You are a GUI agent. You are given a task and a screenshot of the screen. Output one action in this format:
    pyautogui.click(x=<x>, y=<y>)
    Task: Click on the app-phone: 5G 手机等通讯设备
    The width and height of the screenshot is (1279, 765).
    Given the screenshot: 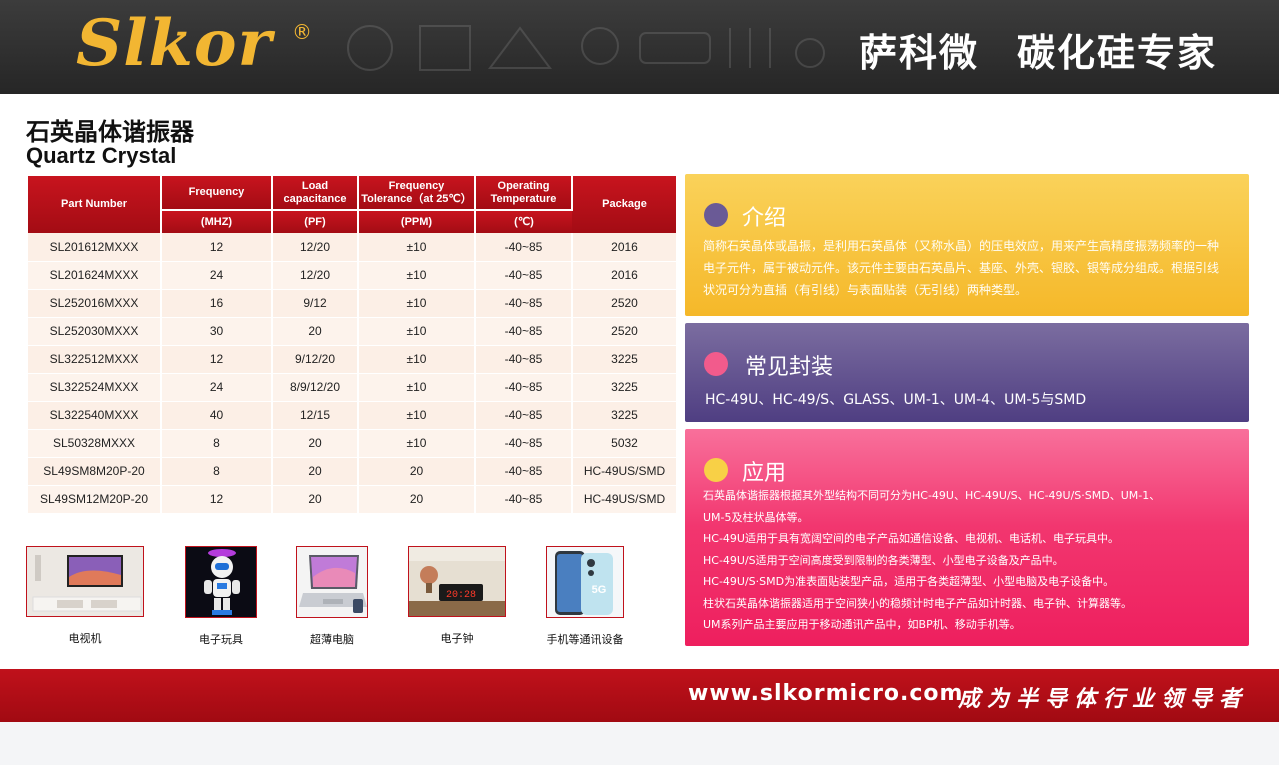 What is the action you would take?
    pyautogui.click(x=585, y=596)
    